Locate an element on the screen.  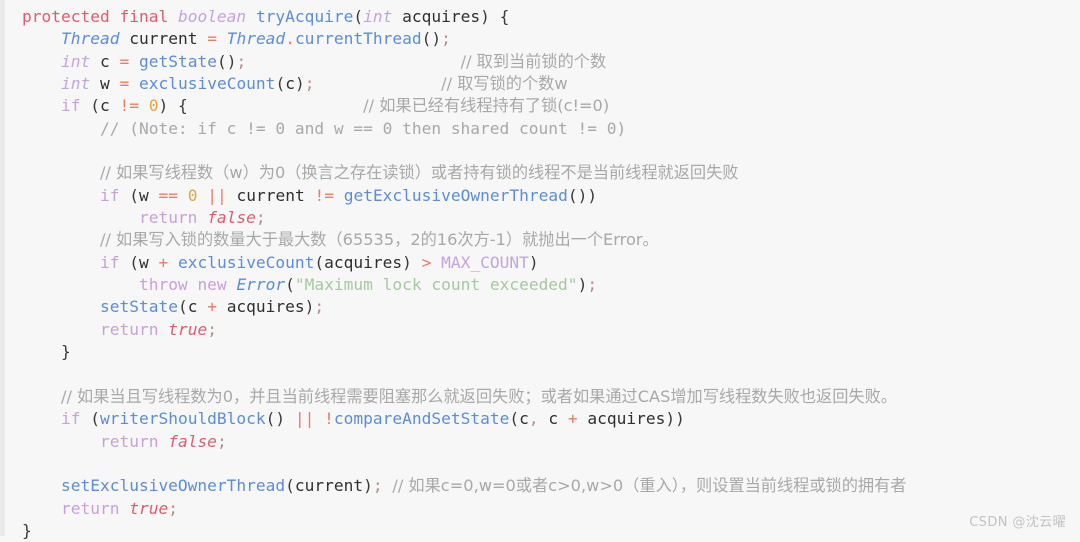
keyword-new: new is located at coordinates (212, 285).